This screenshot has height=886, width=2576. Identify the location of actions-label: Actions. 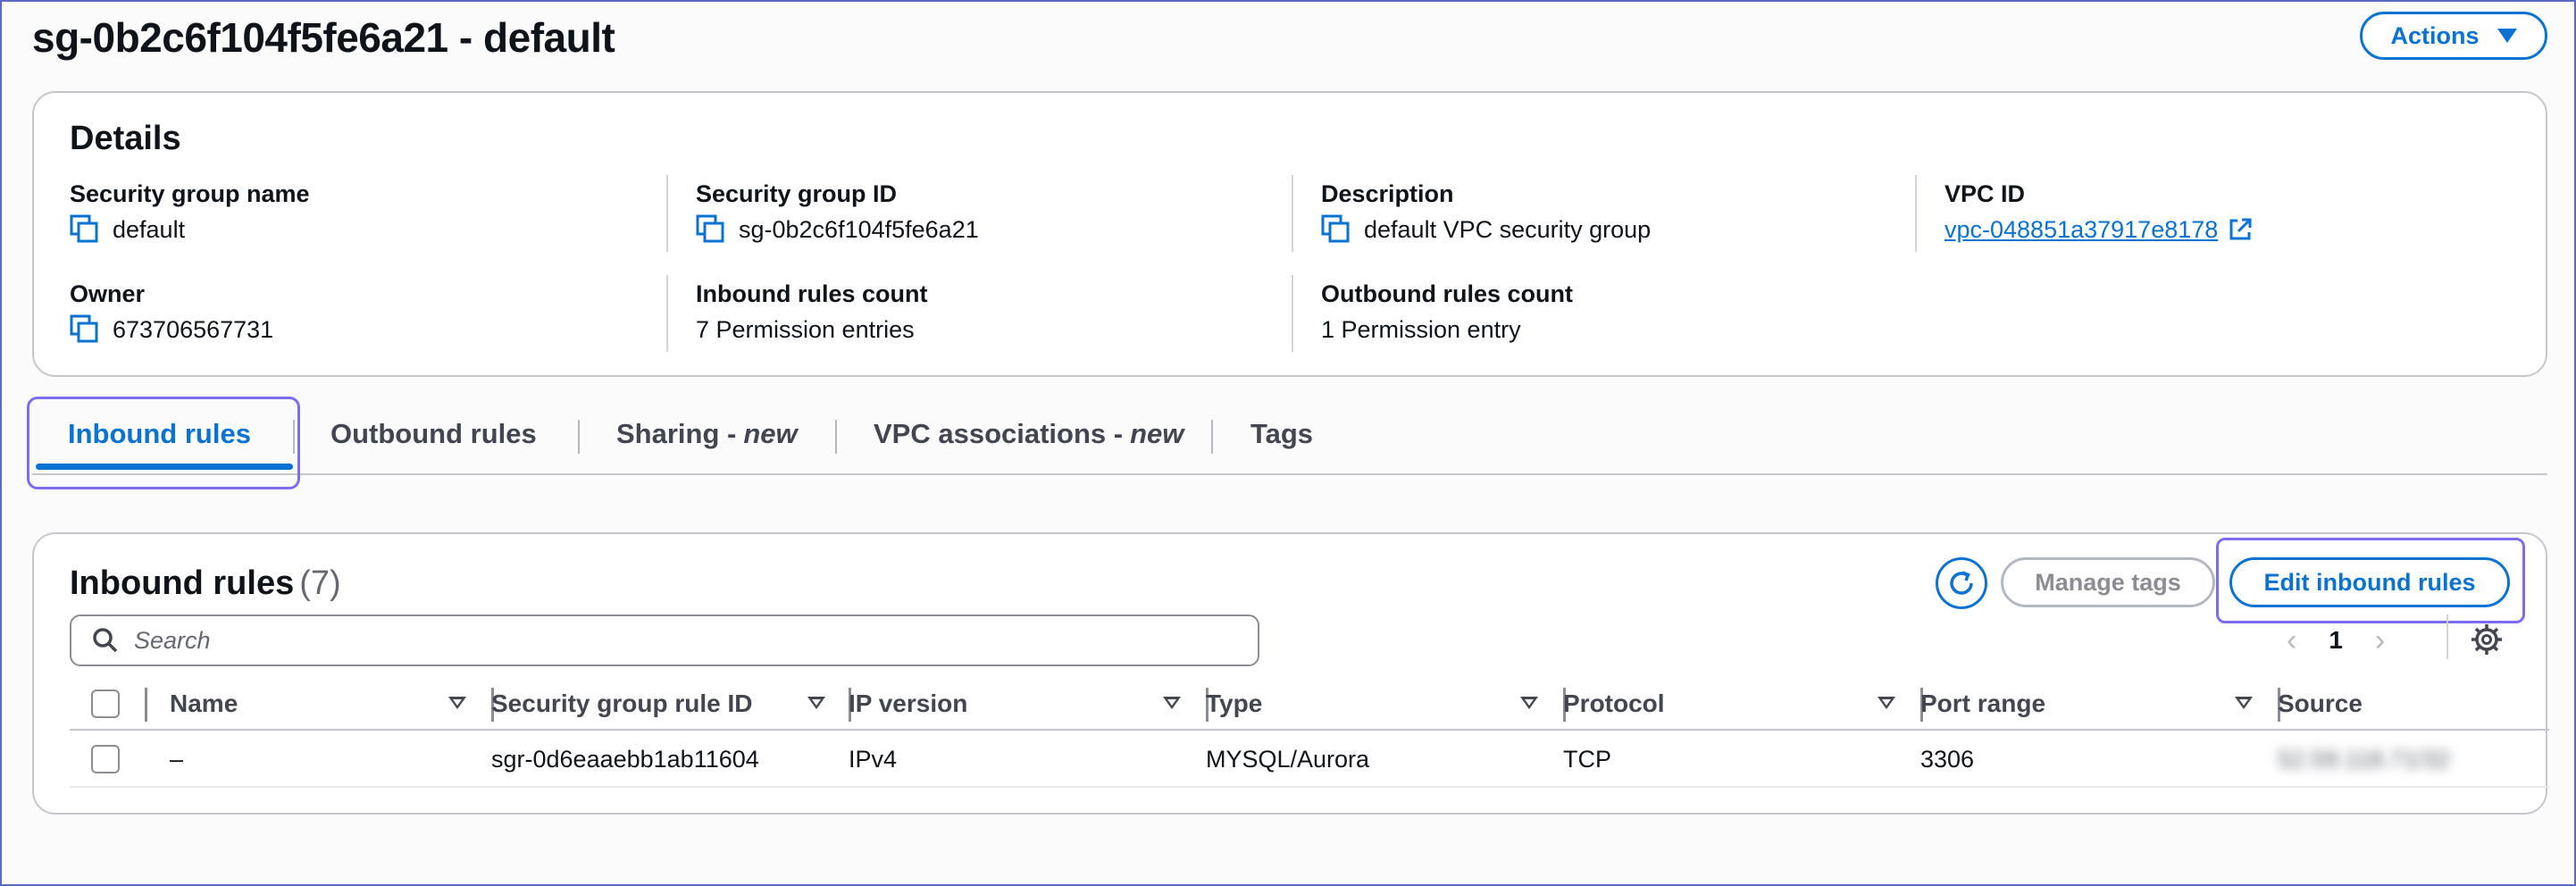
(2435, 35).